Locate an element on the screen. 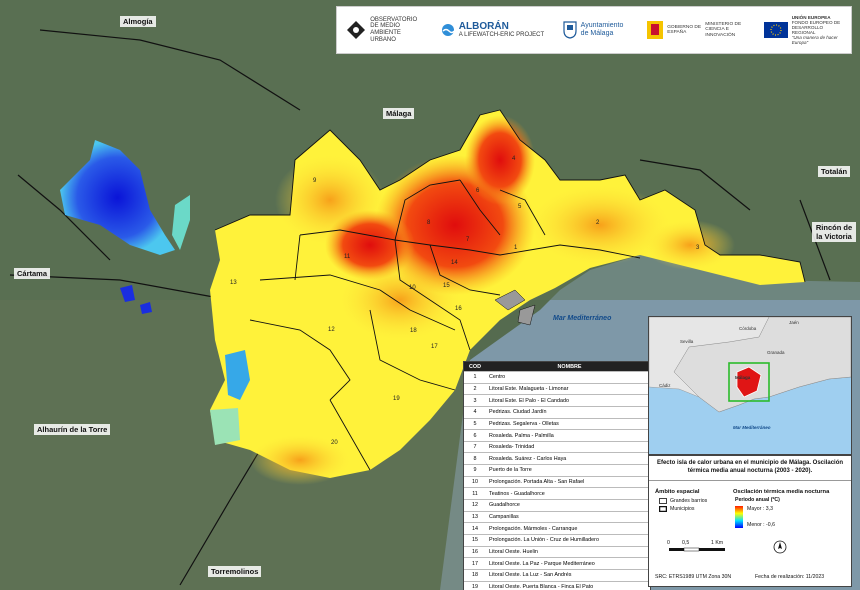 The width and height of the screenshot is (860, 590). legend-item-barrios: Grandes barrios is located at coordinates (683, 501).